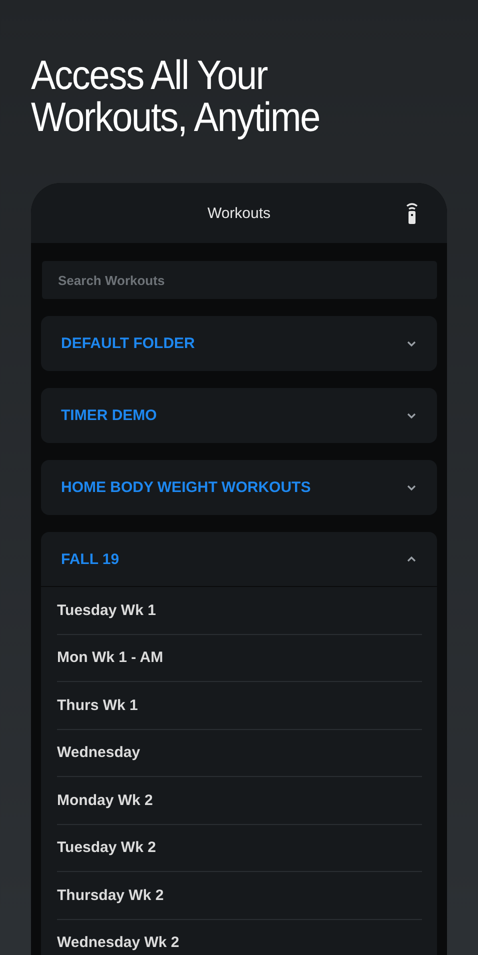 This screenshot has height=955, width=478. Describe the element at coordinates (109, 415) in the screenshot. I see `folder-title: TIMER DEMO` at that location.